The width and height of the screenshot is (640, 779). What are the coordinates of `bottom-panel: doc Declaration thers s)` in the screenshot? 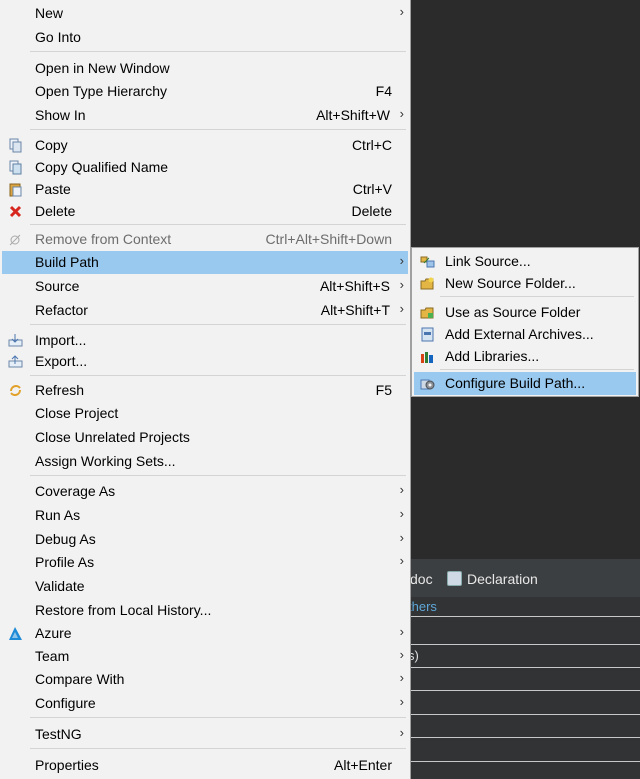 It's located at (522, 669).